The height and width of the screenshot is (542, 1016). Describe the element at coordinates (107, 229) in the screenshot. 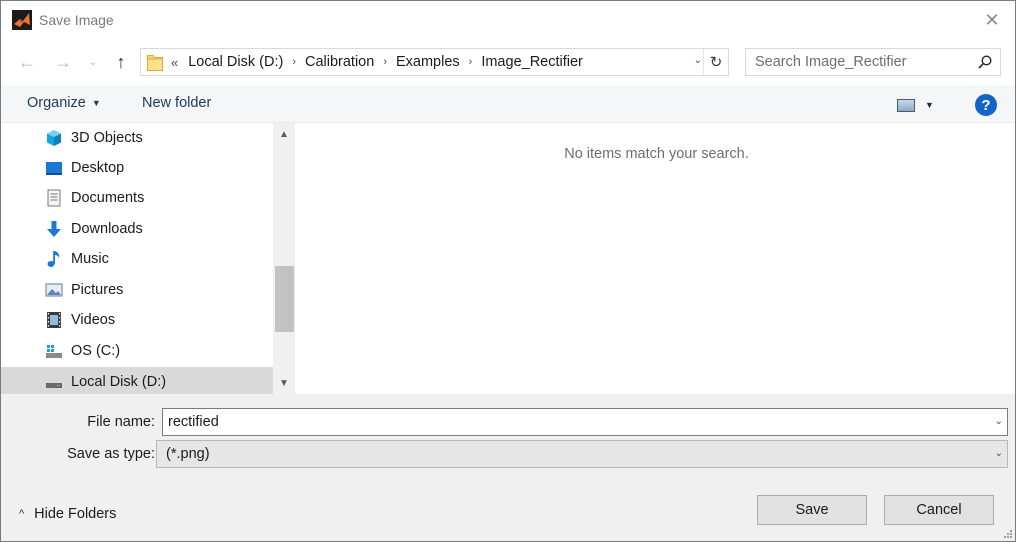

I see `nav-item-label: Downloads` at that location.